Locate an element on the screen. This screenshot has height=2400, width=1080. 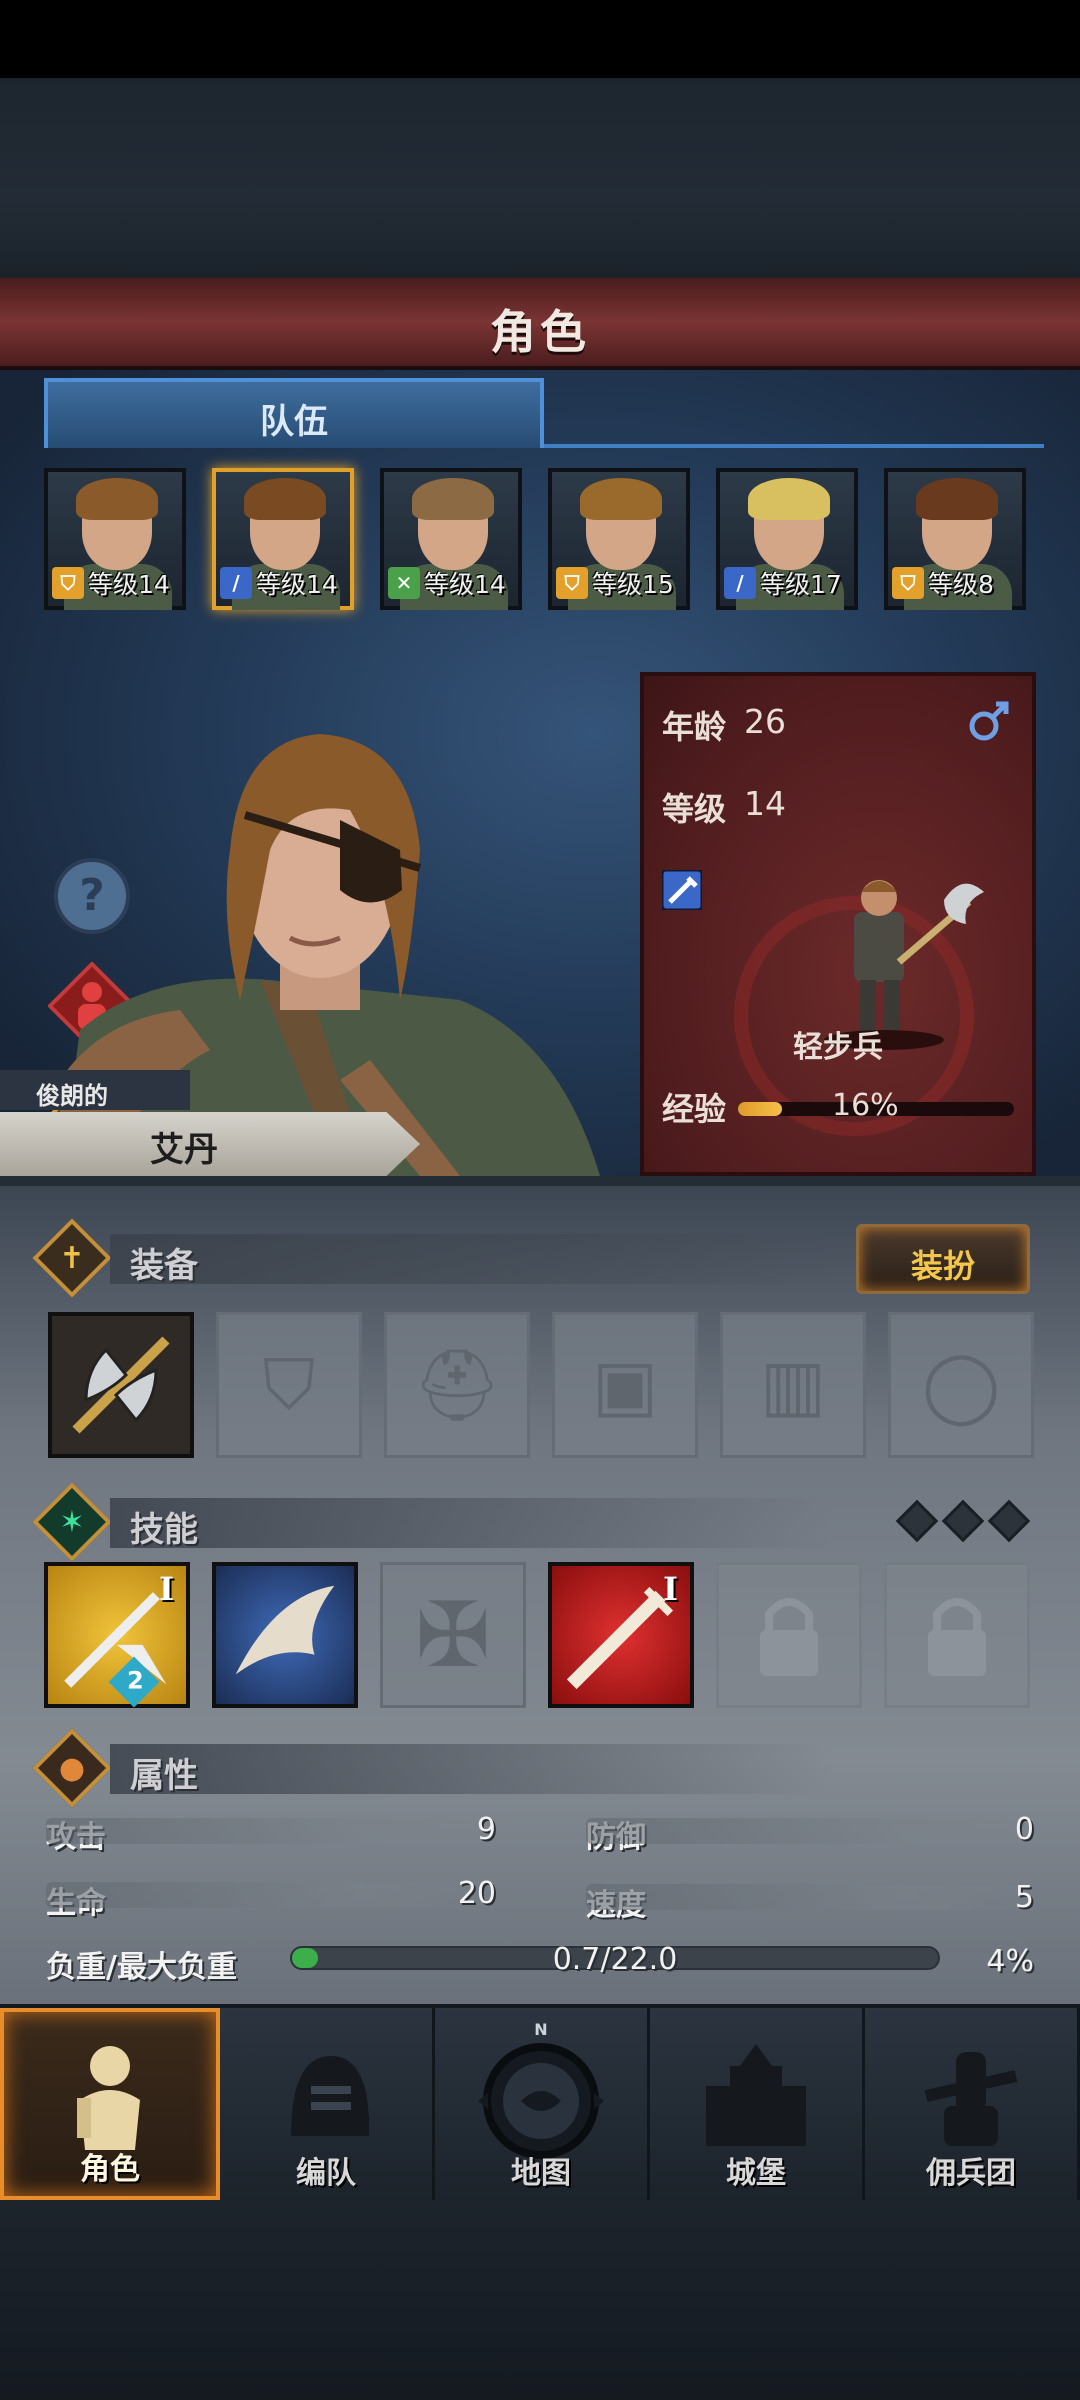
equipment-slot: ▥ is located at coordinates (793, 1385).